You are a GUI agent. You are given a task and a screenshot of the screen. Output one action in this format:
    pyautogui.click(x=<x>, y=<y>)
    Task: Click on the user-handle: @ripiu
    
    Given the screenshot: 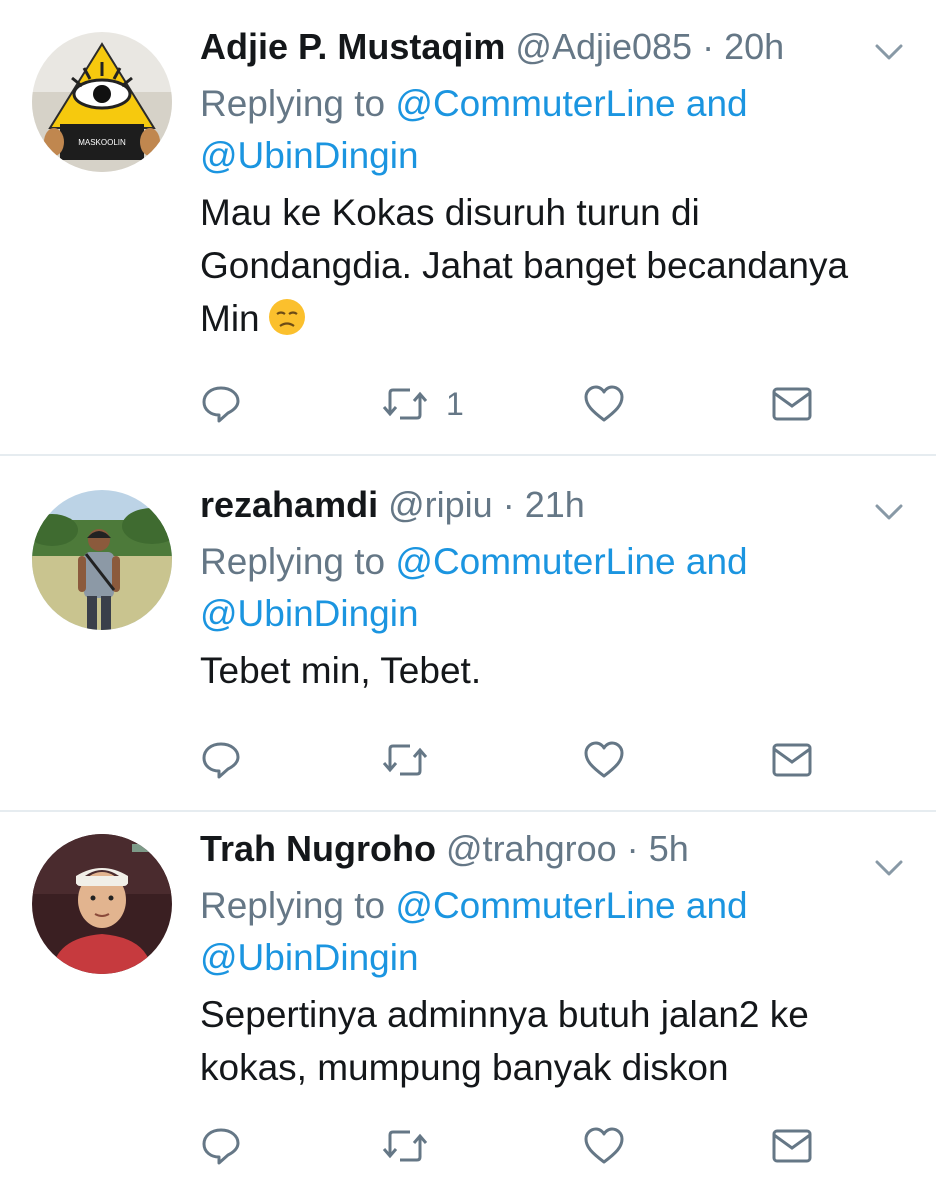 What is the action you would take?
    pyautogui.click(x=440, y=504)
    